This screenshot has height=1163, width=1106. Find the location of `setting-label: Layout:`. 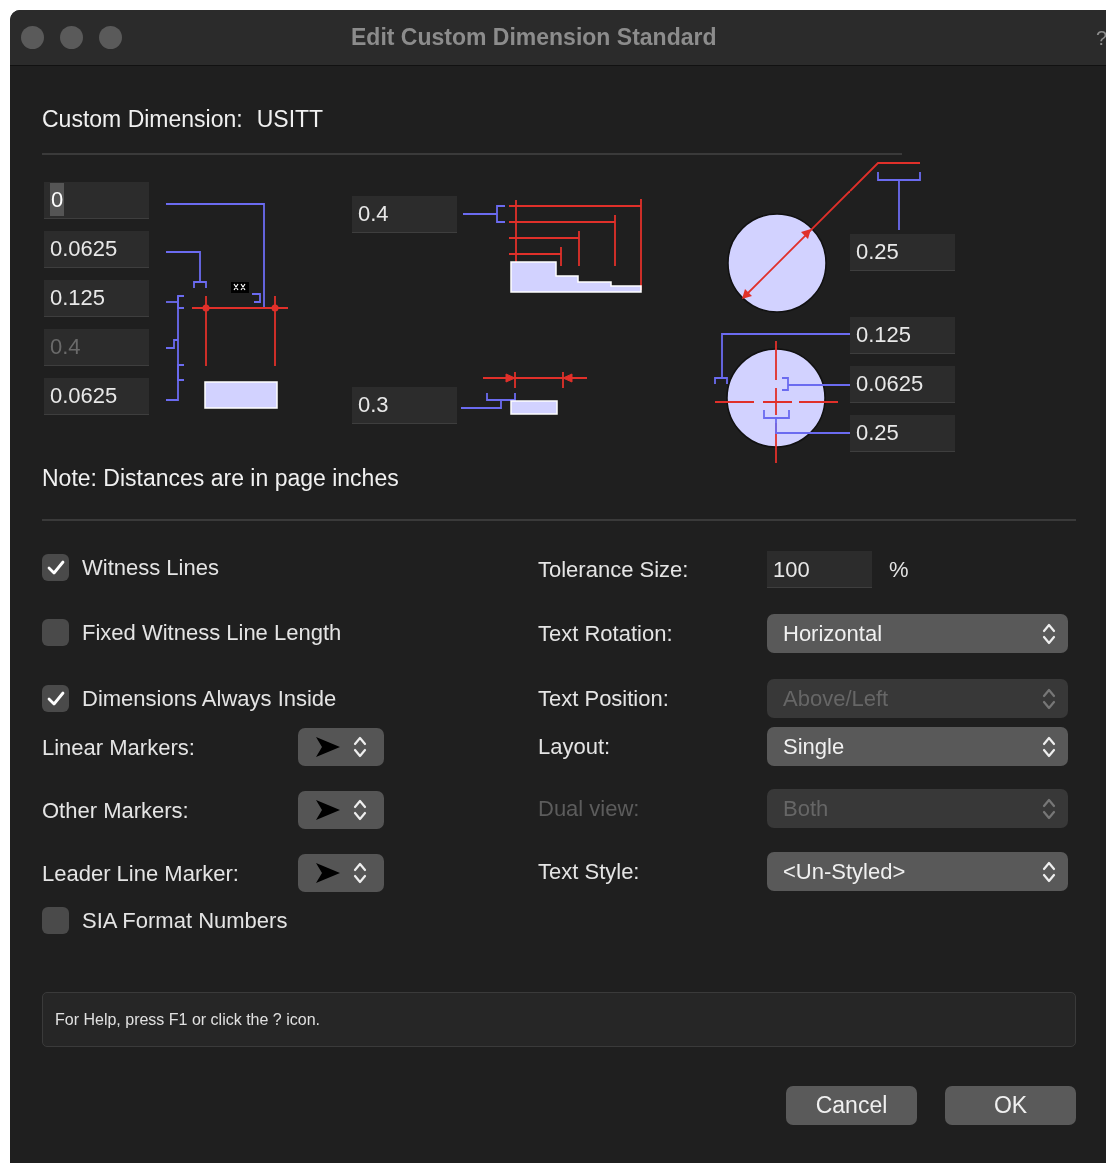

setting-label: Layout: is located at coordinates (575, 747).